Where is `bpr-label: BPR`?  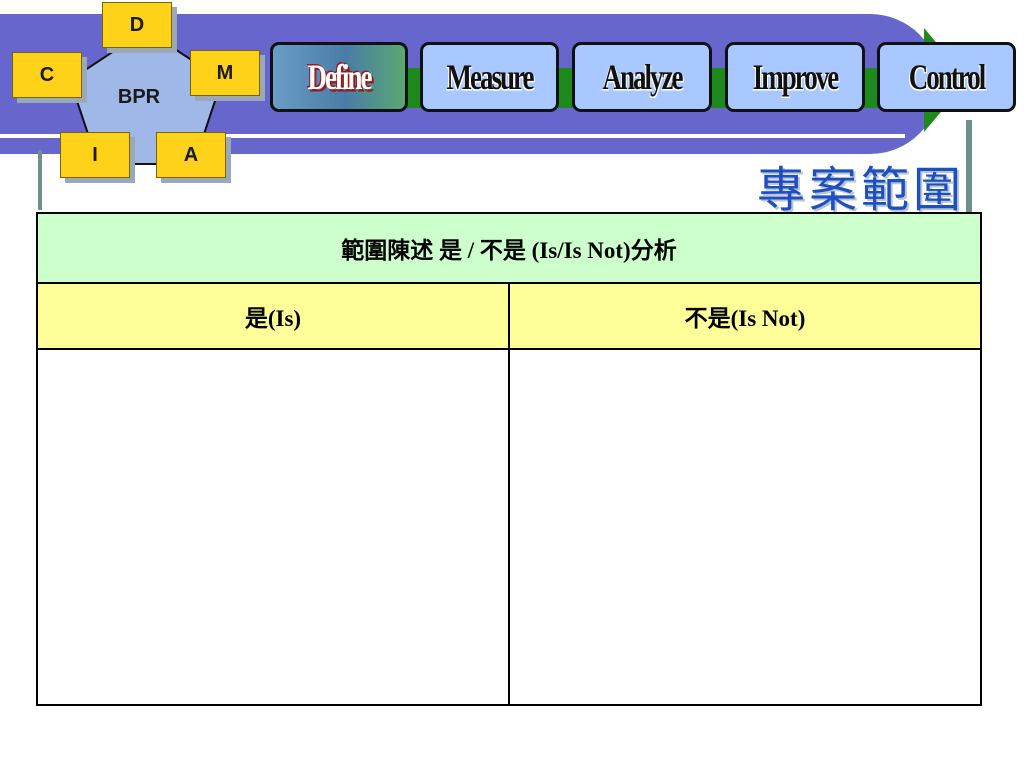
bpr-label: BPR is located at coordinates (139, 97).